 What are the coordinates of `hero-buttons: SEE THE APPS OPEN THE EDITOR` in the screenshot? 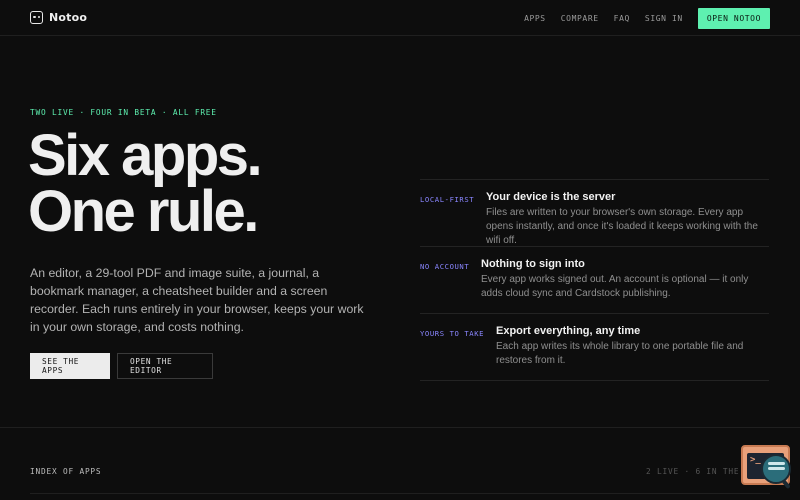 It's located at (121, 366).